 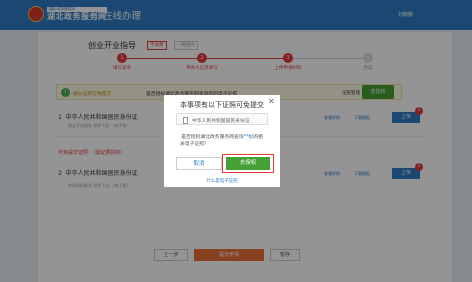 I want to click on question-suffix: 的相, so click(x=258, y=137).